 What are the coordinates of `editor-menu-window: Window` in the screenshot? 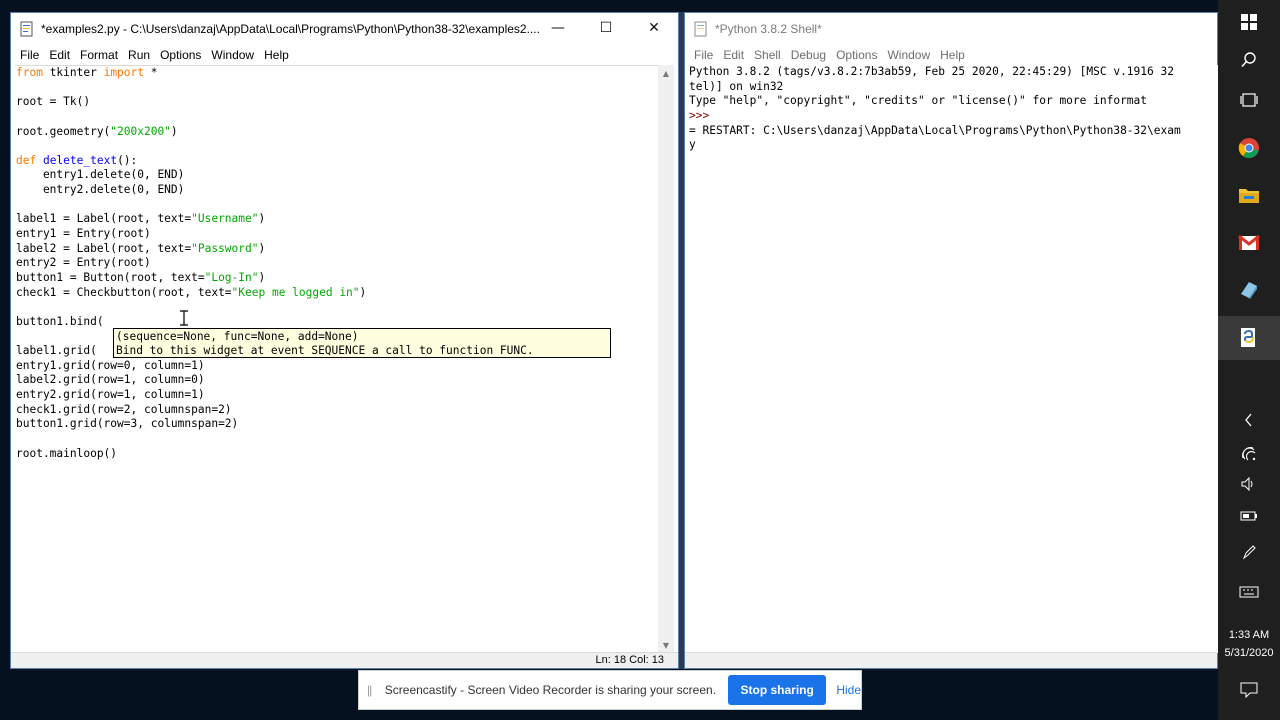 It's located at (232, 55).